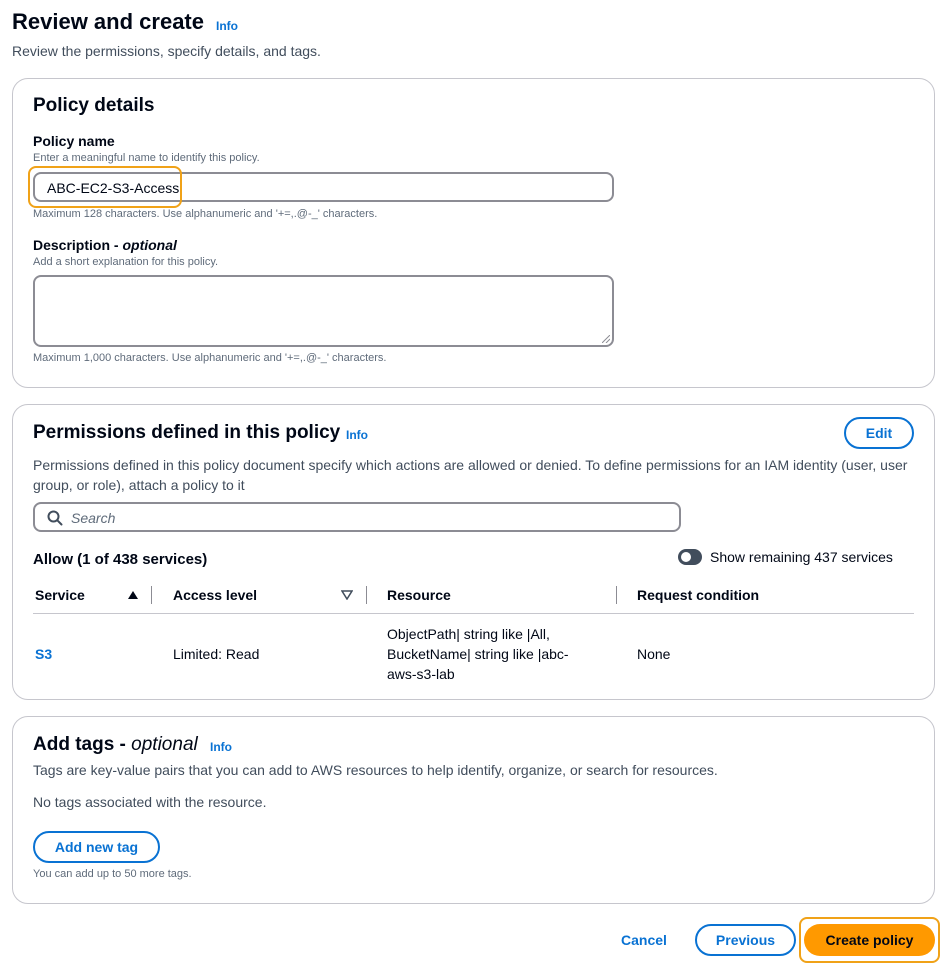 Image resolution: width=947 pixels, height=972 pixels. I want to click on policy-name-highlight, so click(105, 187).